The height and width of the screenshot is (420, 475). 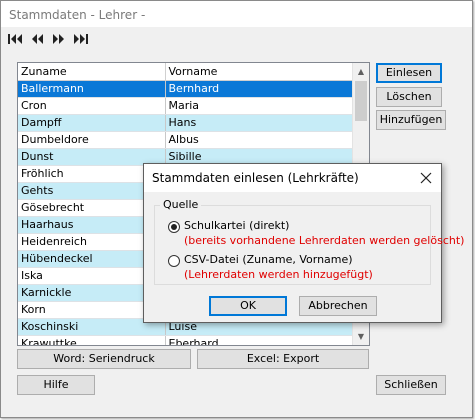 I want to click on cancel-button: Abbrechen, so click(x=338, y=306).